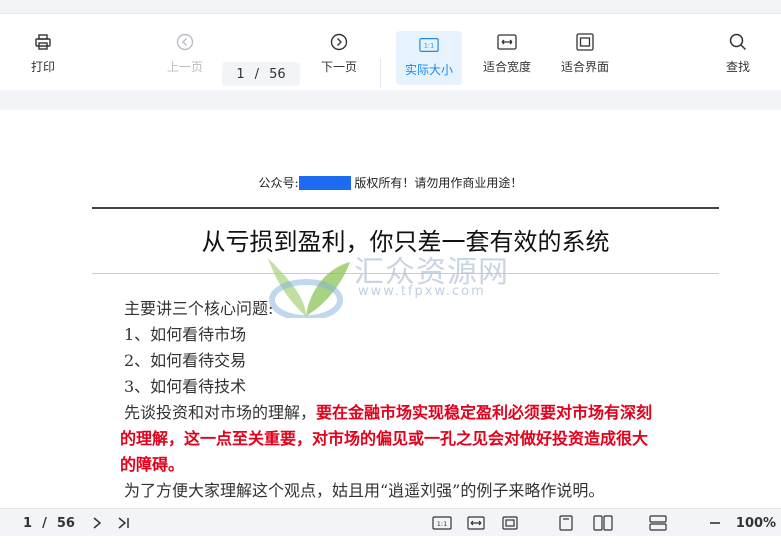 The height and width of the screenshot is (550, 781). Describe the element at coordinates (339, 58) in the screenshot. I see `next-page-button: 下一页` at that location.